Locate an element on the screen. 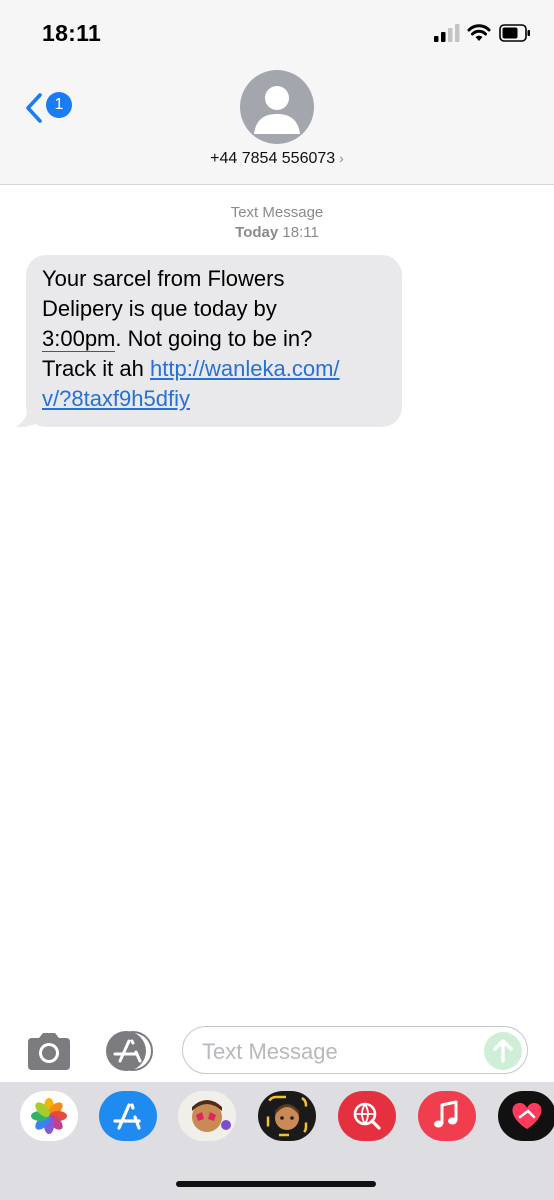  memoji-stickers-app-icon is located at coordinates (207, 1116).